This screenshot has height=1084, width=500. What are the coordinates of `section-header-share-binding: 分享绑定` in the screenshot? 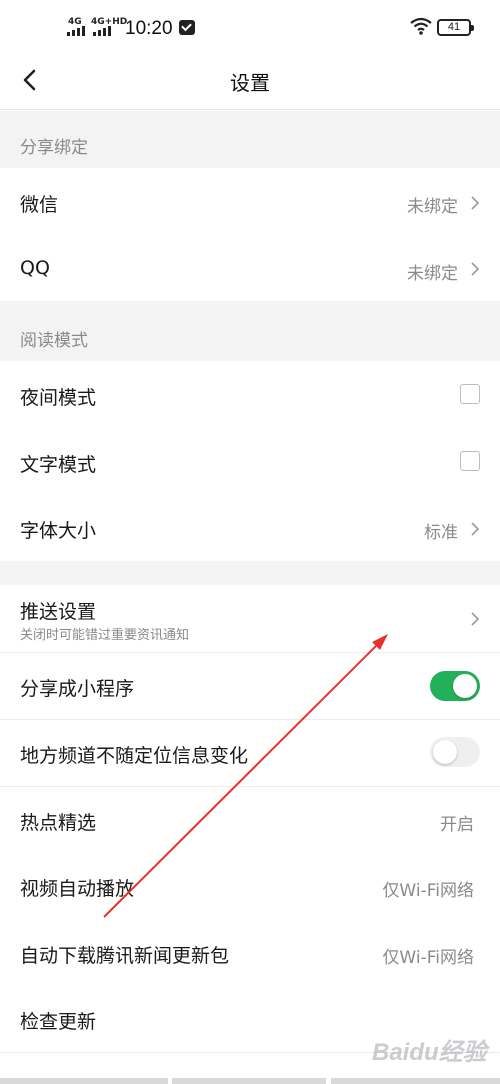 It's located at (250, 139).